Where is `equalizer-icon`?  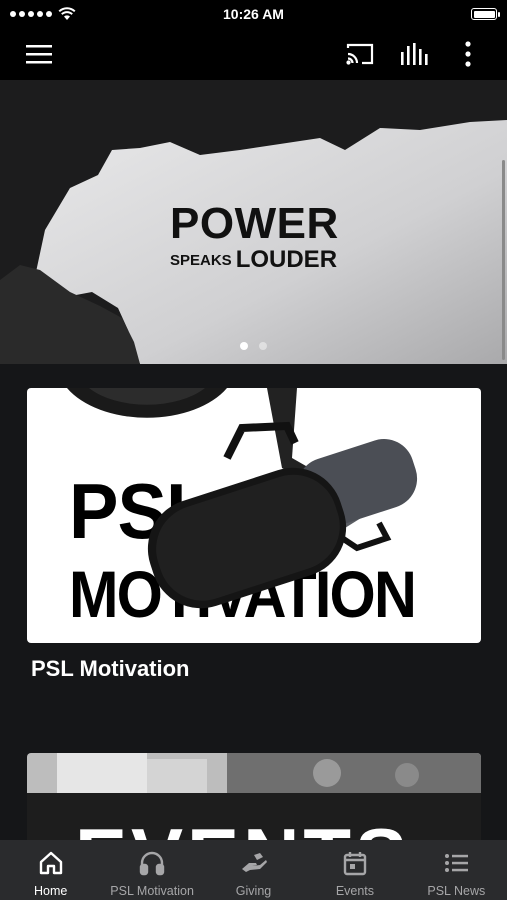
equalizer-icon is located at coordinates (414, 54).